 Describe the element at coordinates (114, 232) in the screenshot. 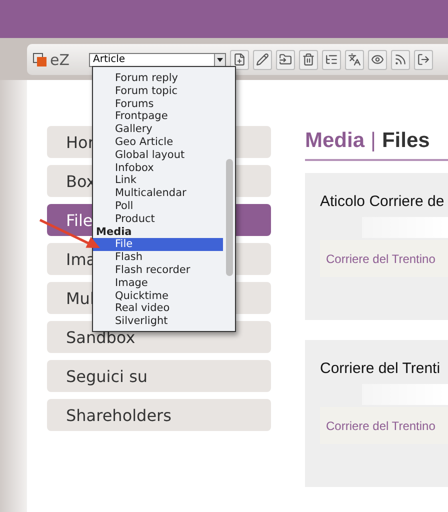

I see `option-group-label: Media` at that location.